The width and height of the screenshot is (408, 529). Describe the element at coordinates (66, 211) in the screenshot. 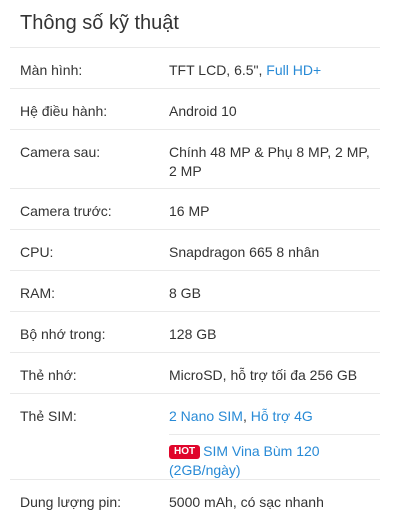

I see `spec-label: Camera trước:` at that location.